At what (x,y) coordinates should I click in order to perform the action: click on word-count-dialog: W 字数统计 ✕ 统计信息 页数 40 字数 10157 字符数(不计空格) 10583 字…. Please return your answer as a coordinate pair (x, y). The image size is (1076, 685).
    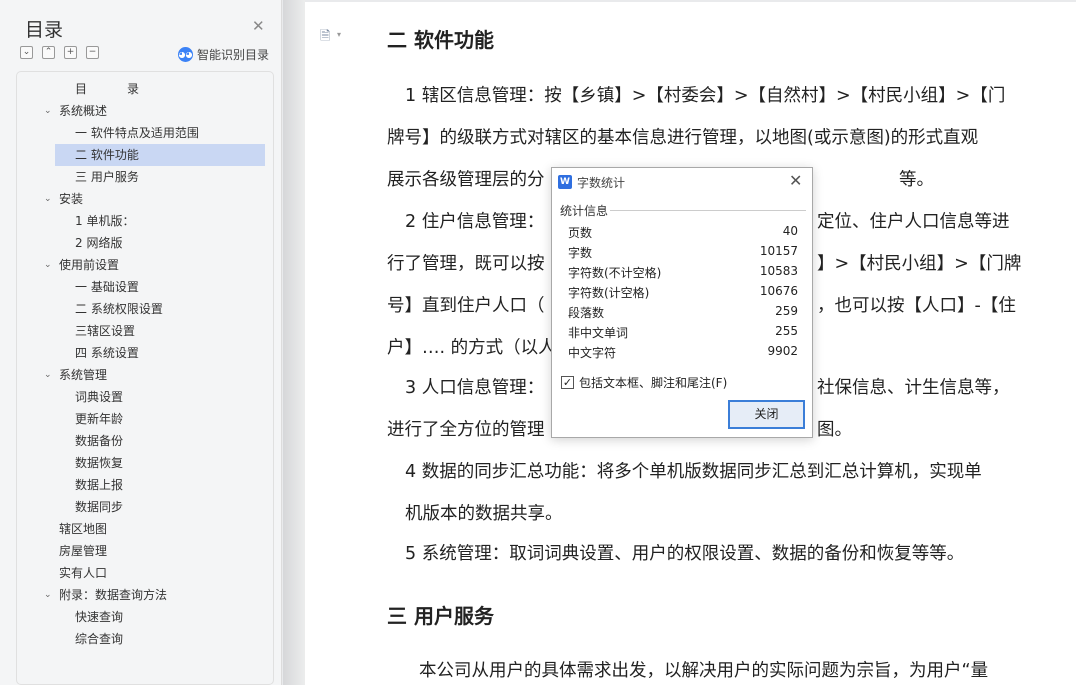
    Looking at the image, I should click on (682, 302).